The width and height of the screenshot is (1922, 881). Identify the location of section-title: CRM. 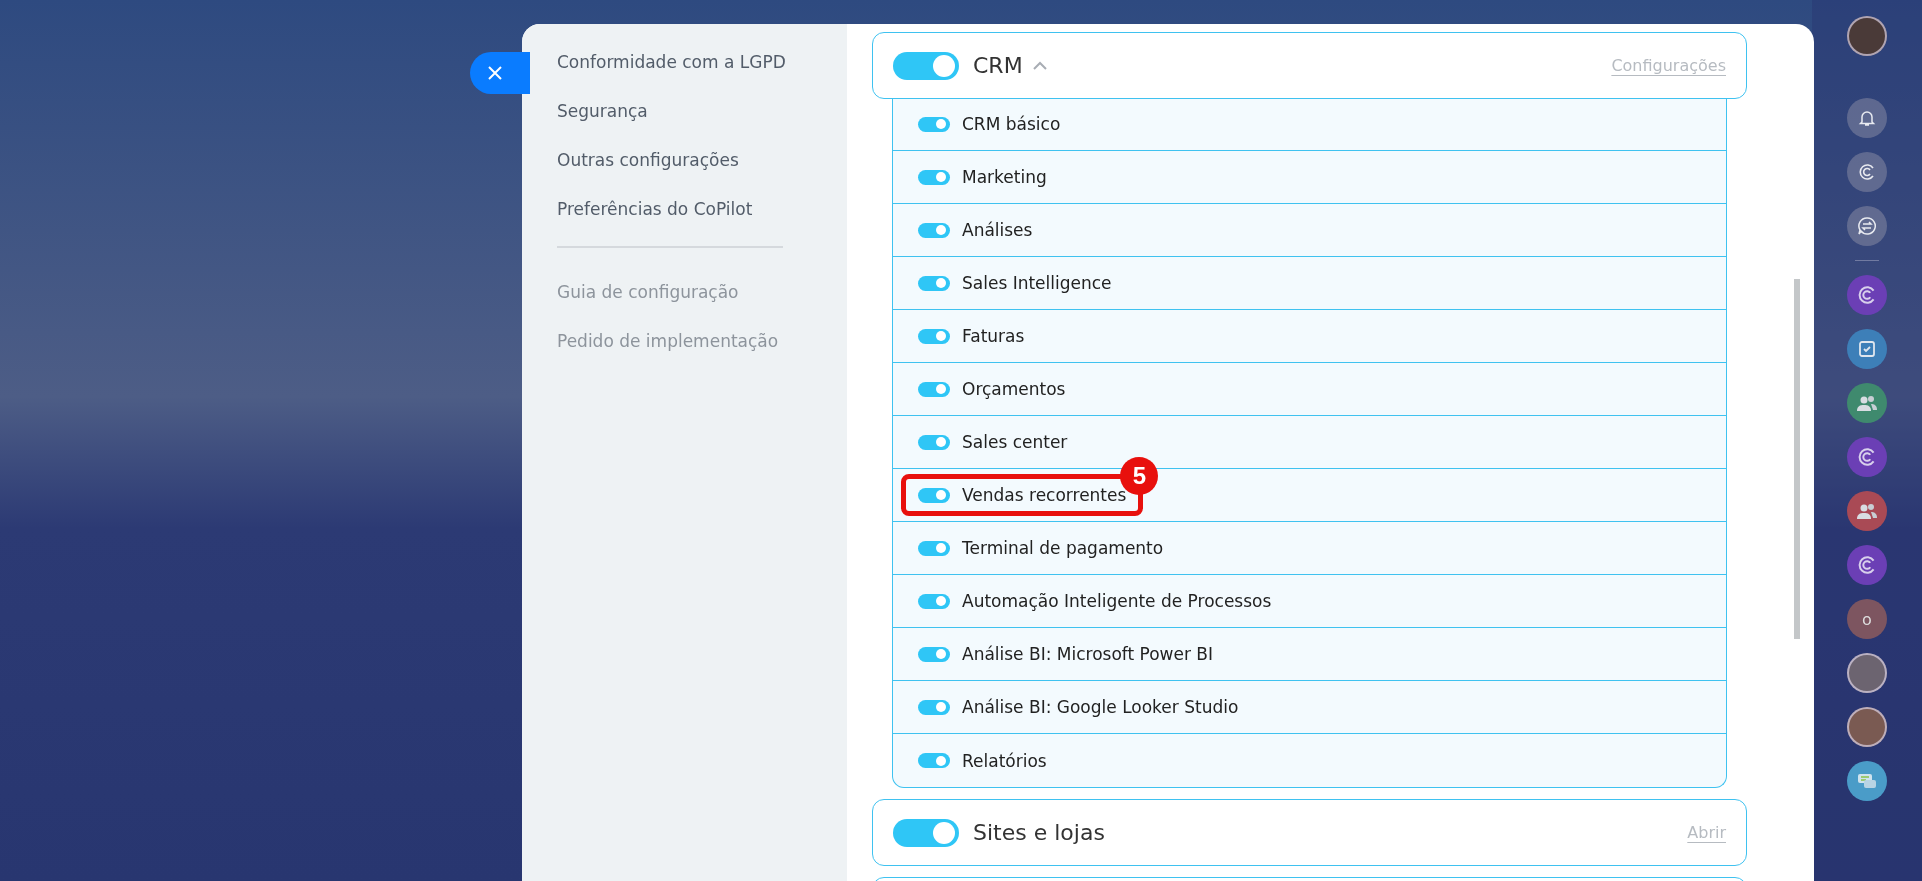
(998, 65).